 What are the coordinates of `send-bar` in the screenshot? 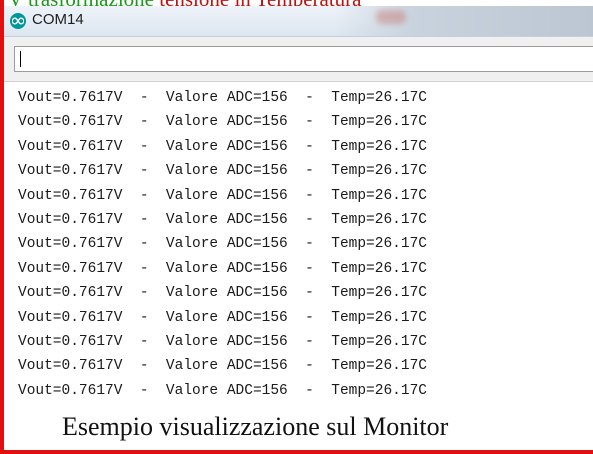 It's located at (298, 59).